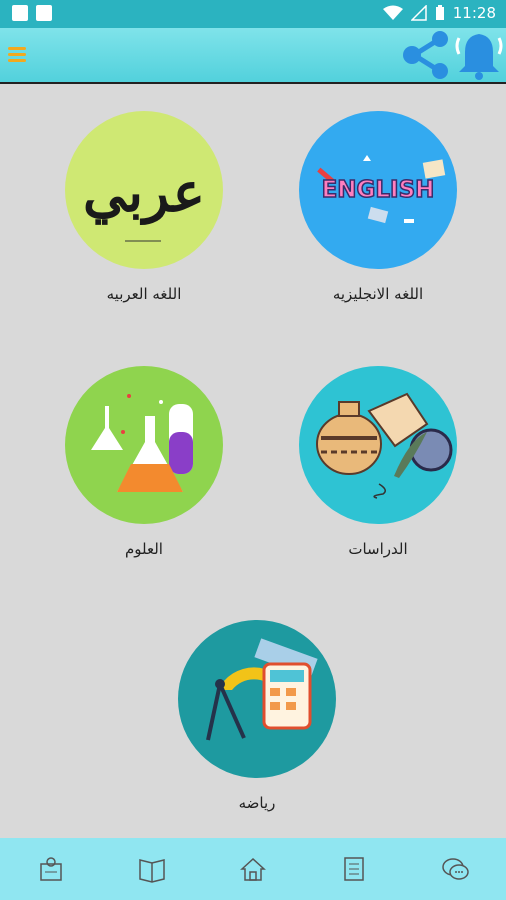  Describe the element at coordinates (479, 54) in the screenshot. I see `bell-icon` at that location.